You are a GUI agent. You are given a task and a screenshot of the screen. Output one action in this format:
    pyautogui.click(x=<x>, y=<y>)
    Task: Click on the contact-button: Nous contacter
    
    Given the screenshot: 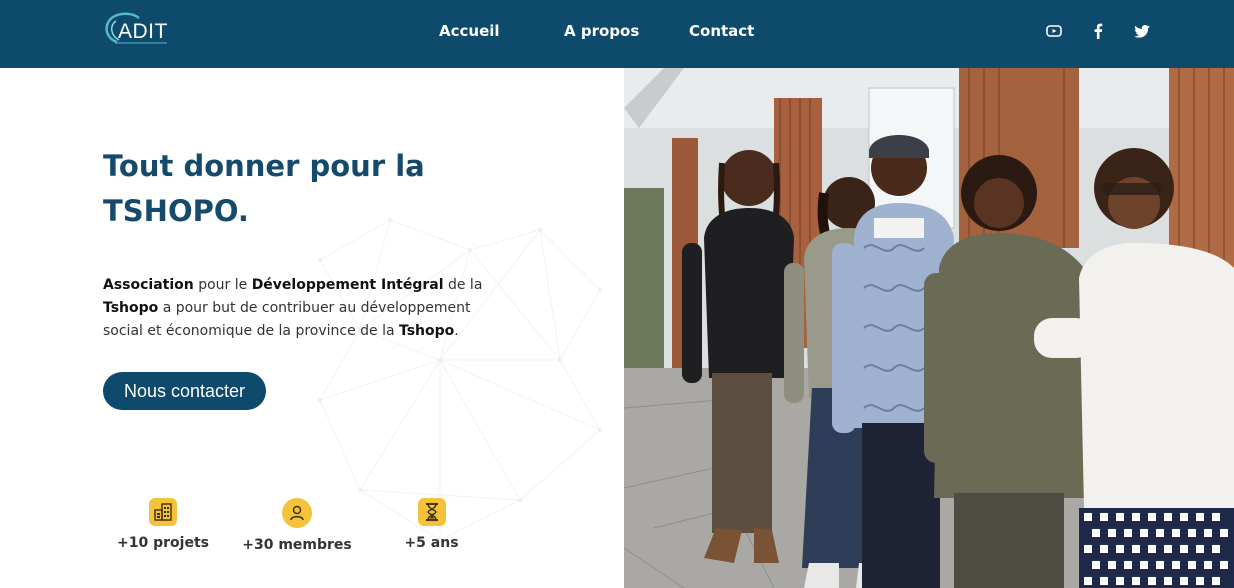 What is the action you would take?
    pyautogui.click(x=184, y=391)
    